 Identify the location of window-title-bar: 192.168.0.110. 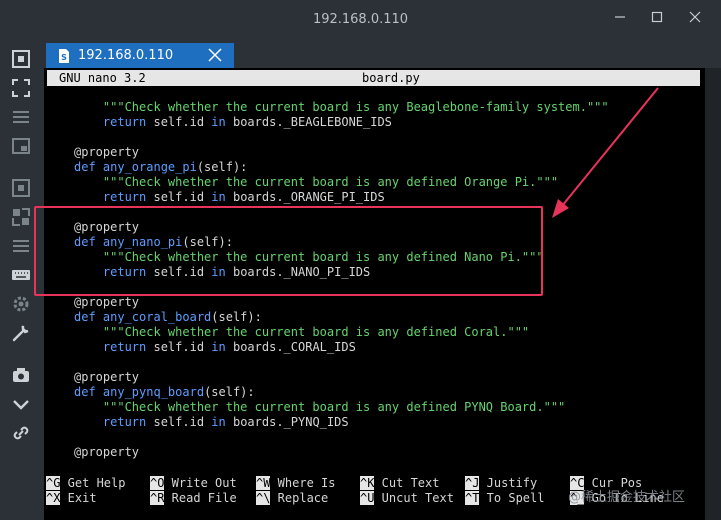
(360, 20).